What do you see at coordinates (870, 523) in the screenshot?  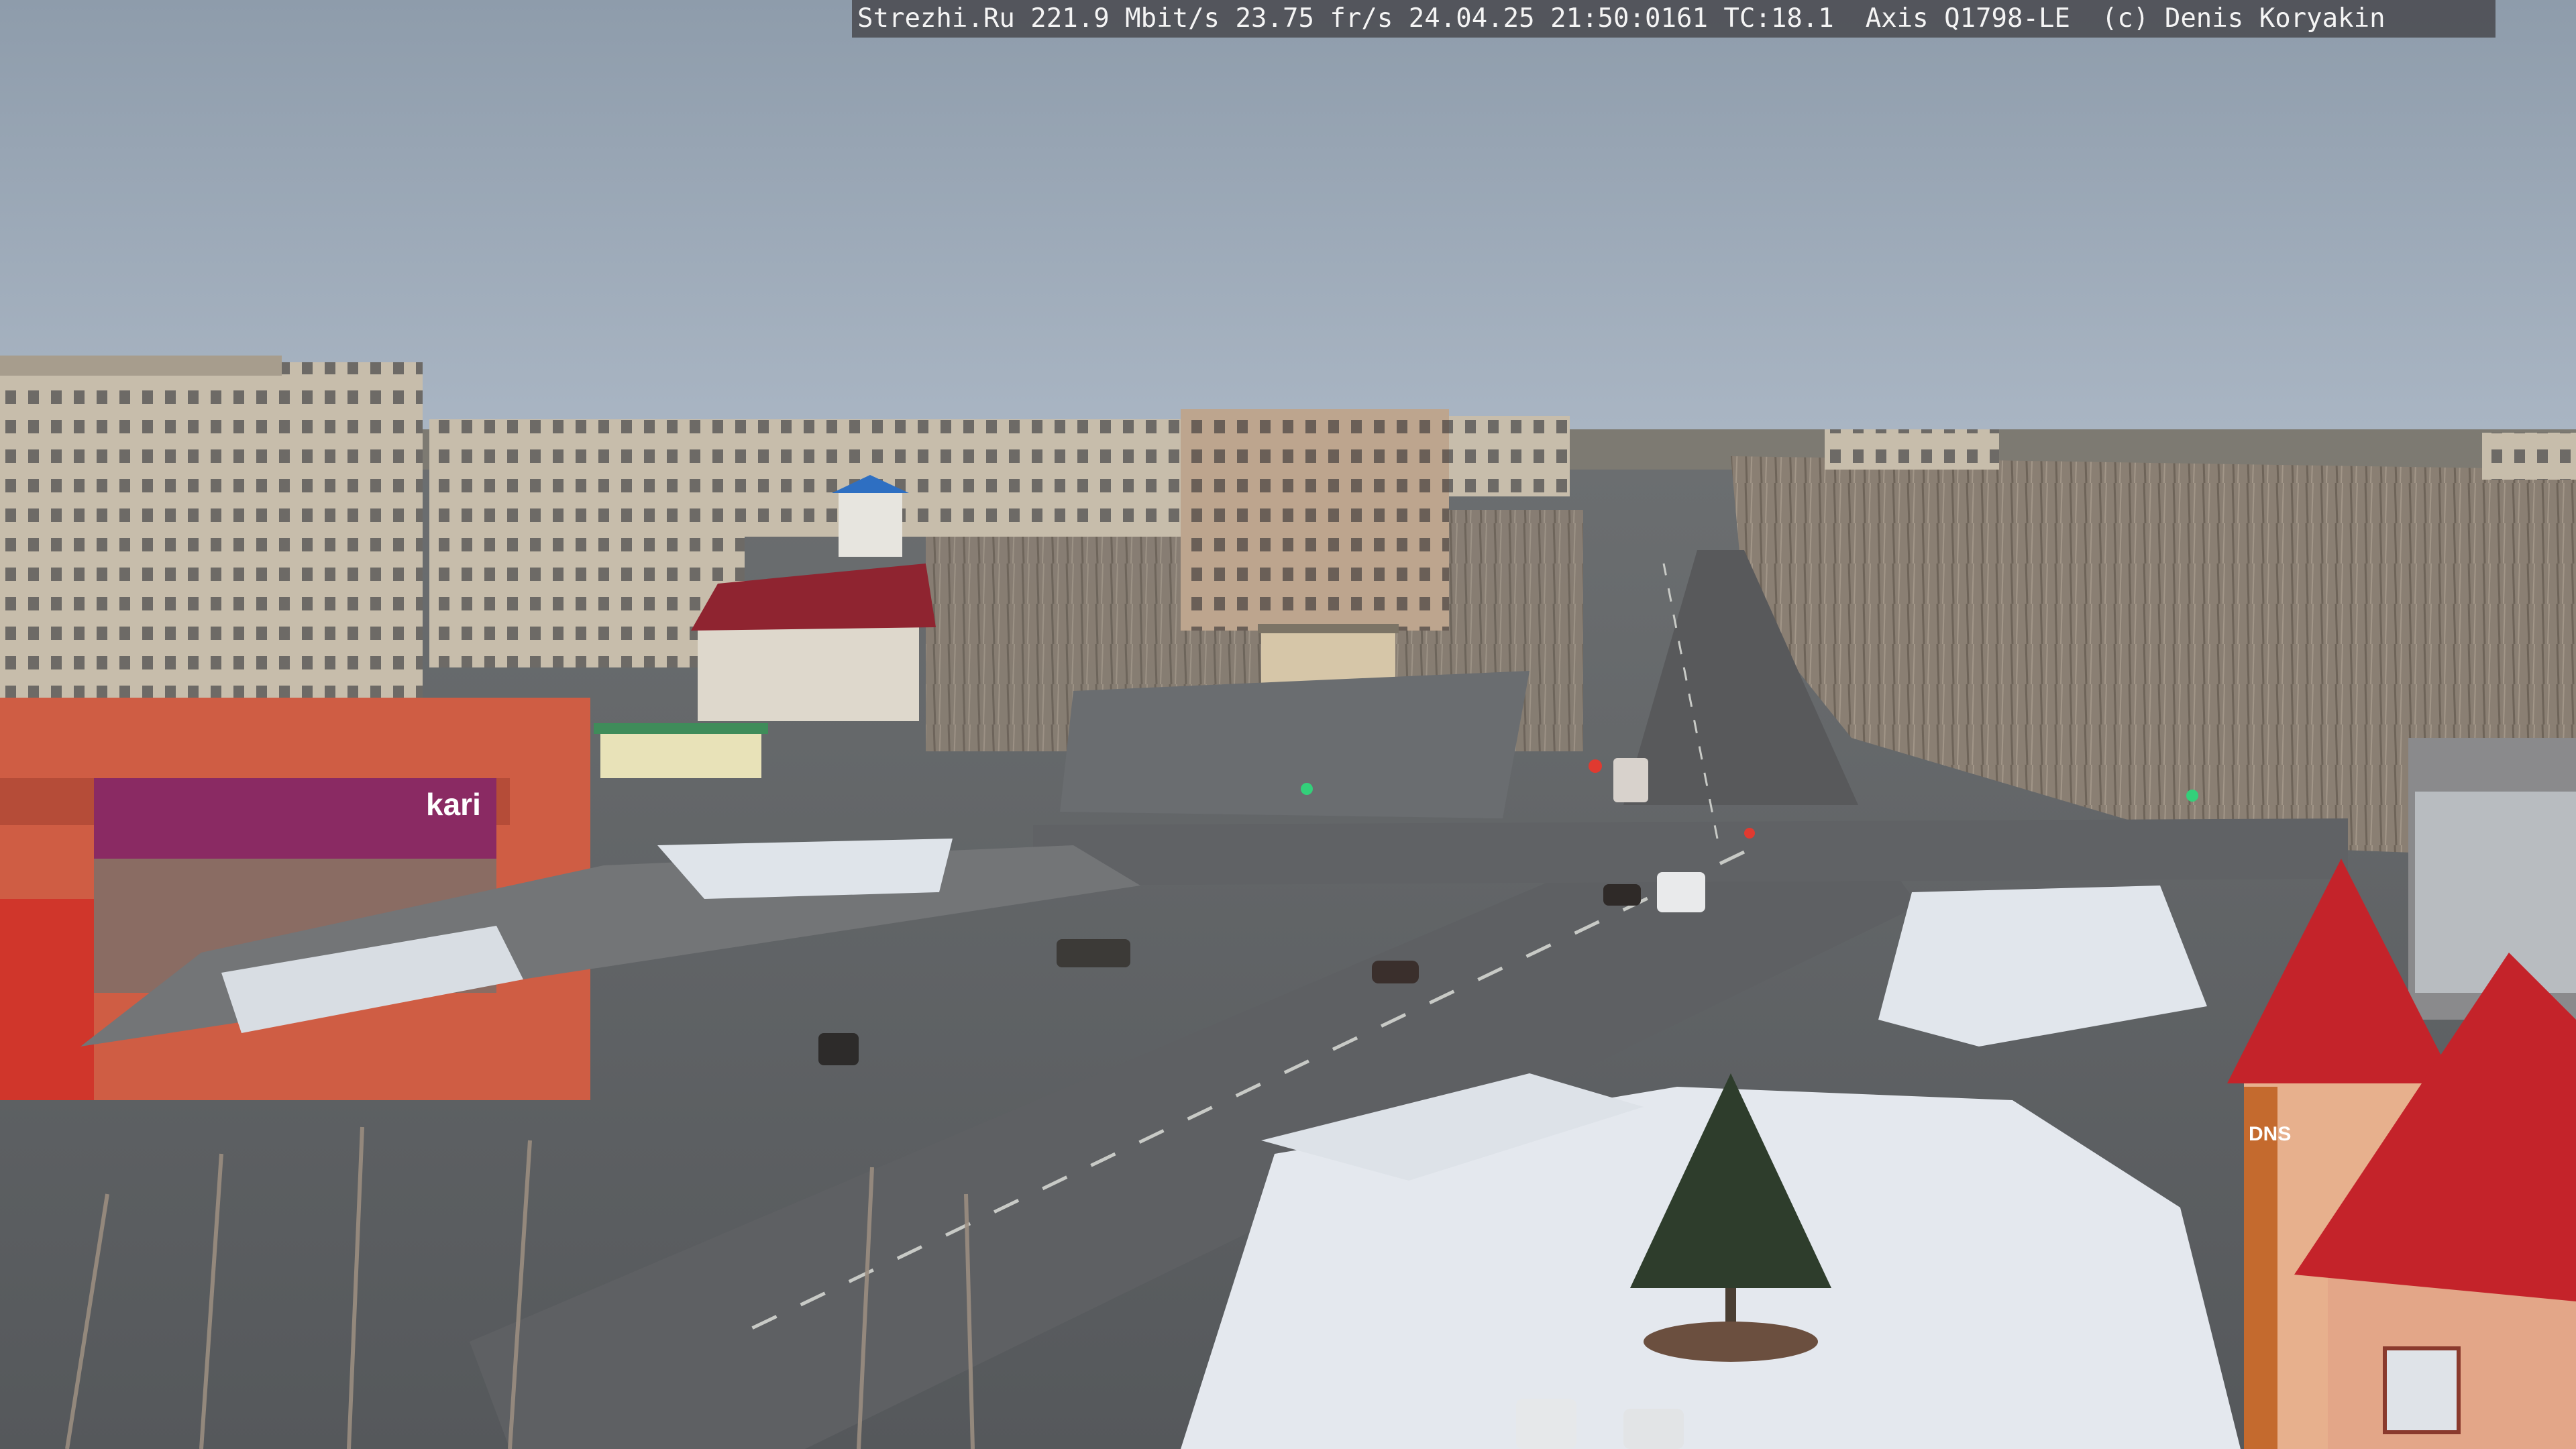 I see `blue-roof-tower` at bounding box center [870, 523].